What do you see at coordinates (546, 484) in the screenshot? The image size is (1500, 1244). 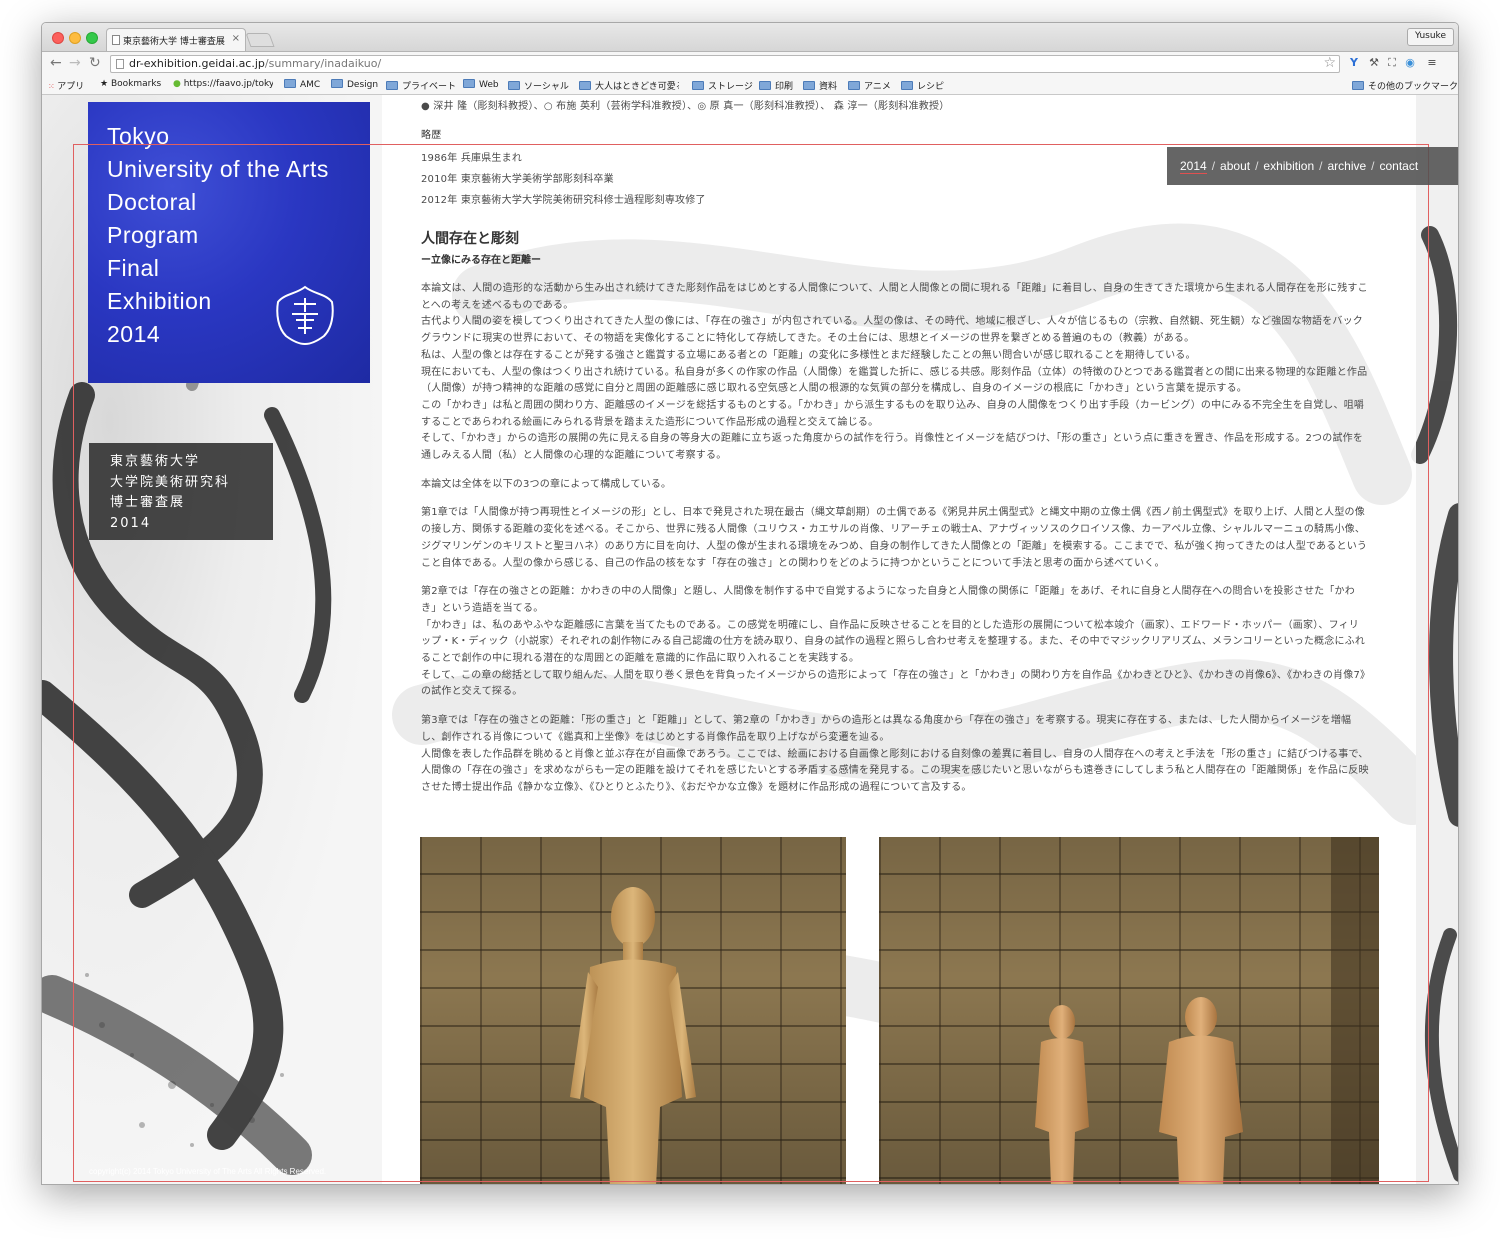 I see `abstract-paragraph: 本論文は全体を以下の3つの章によって構成している。` at bounding box center [546, 484].